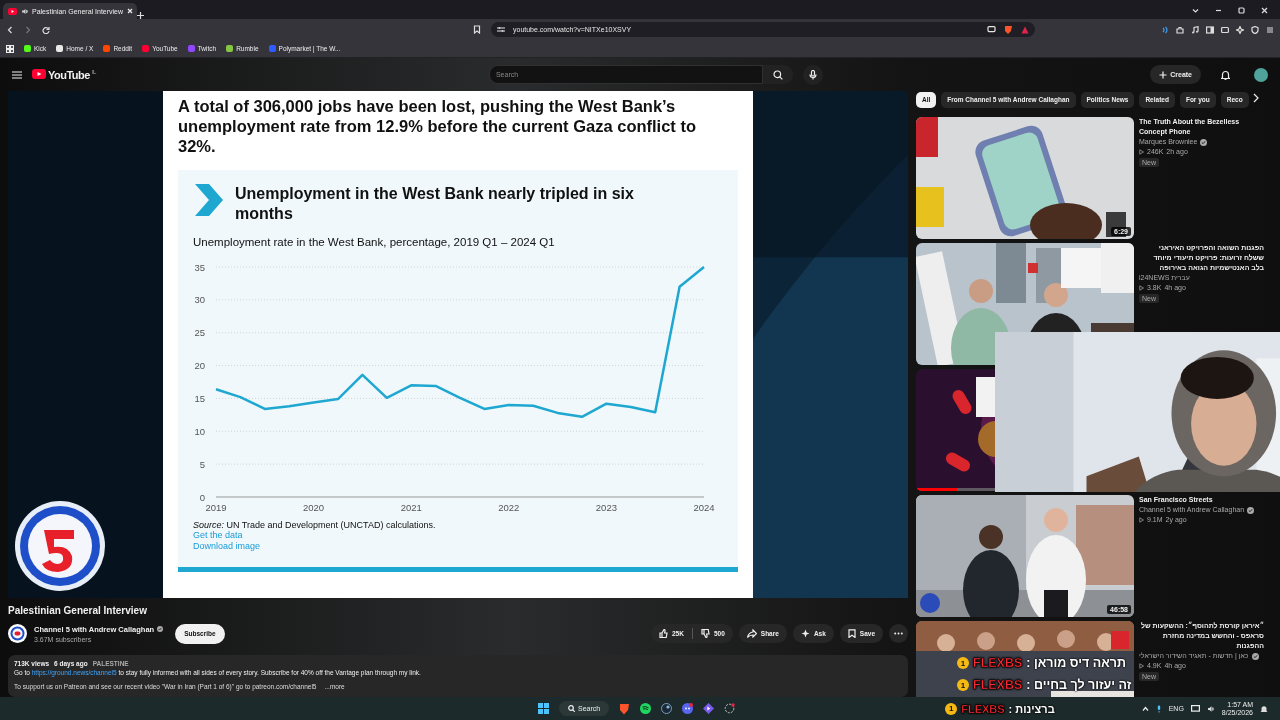  What do you see at coordinates (202, 497) in the screenshot?
I see `y-tick-label: 0` at bounding box center [202, 497].